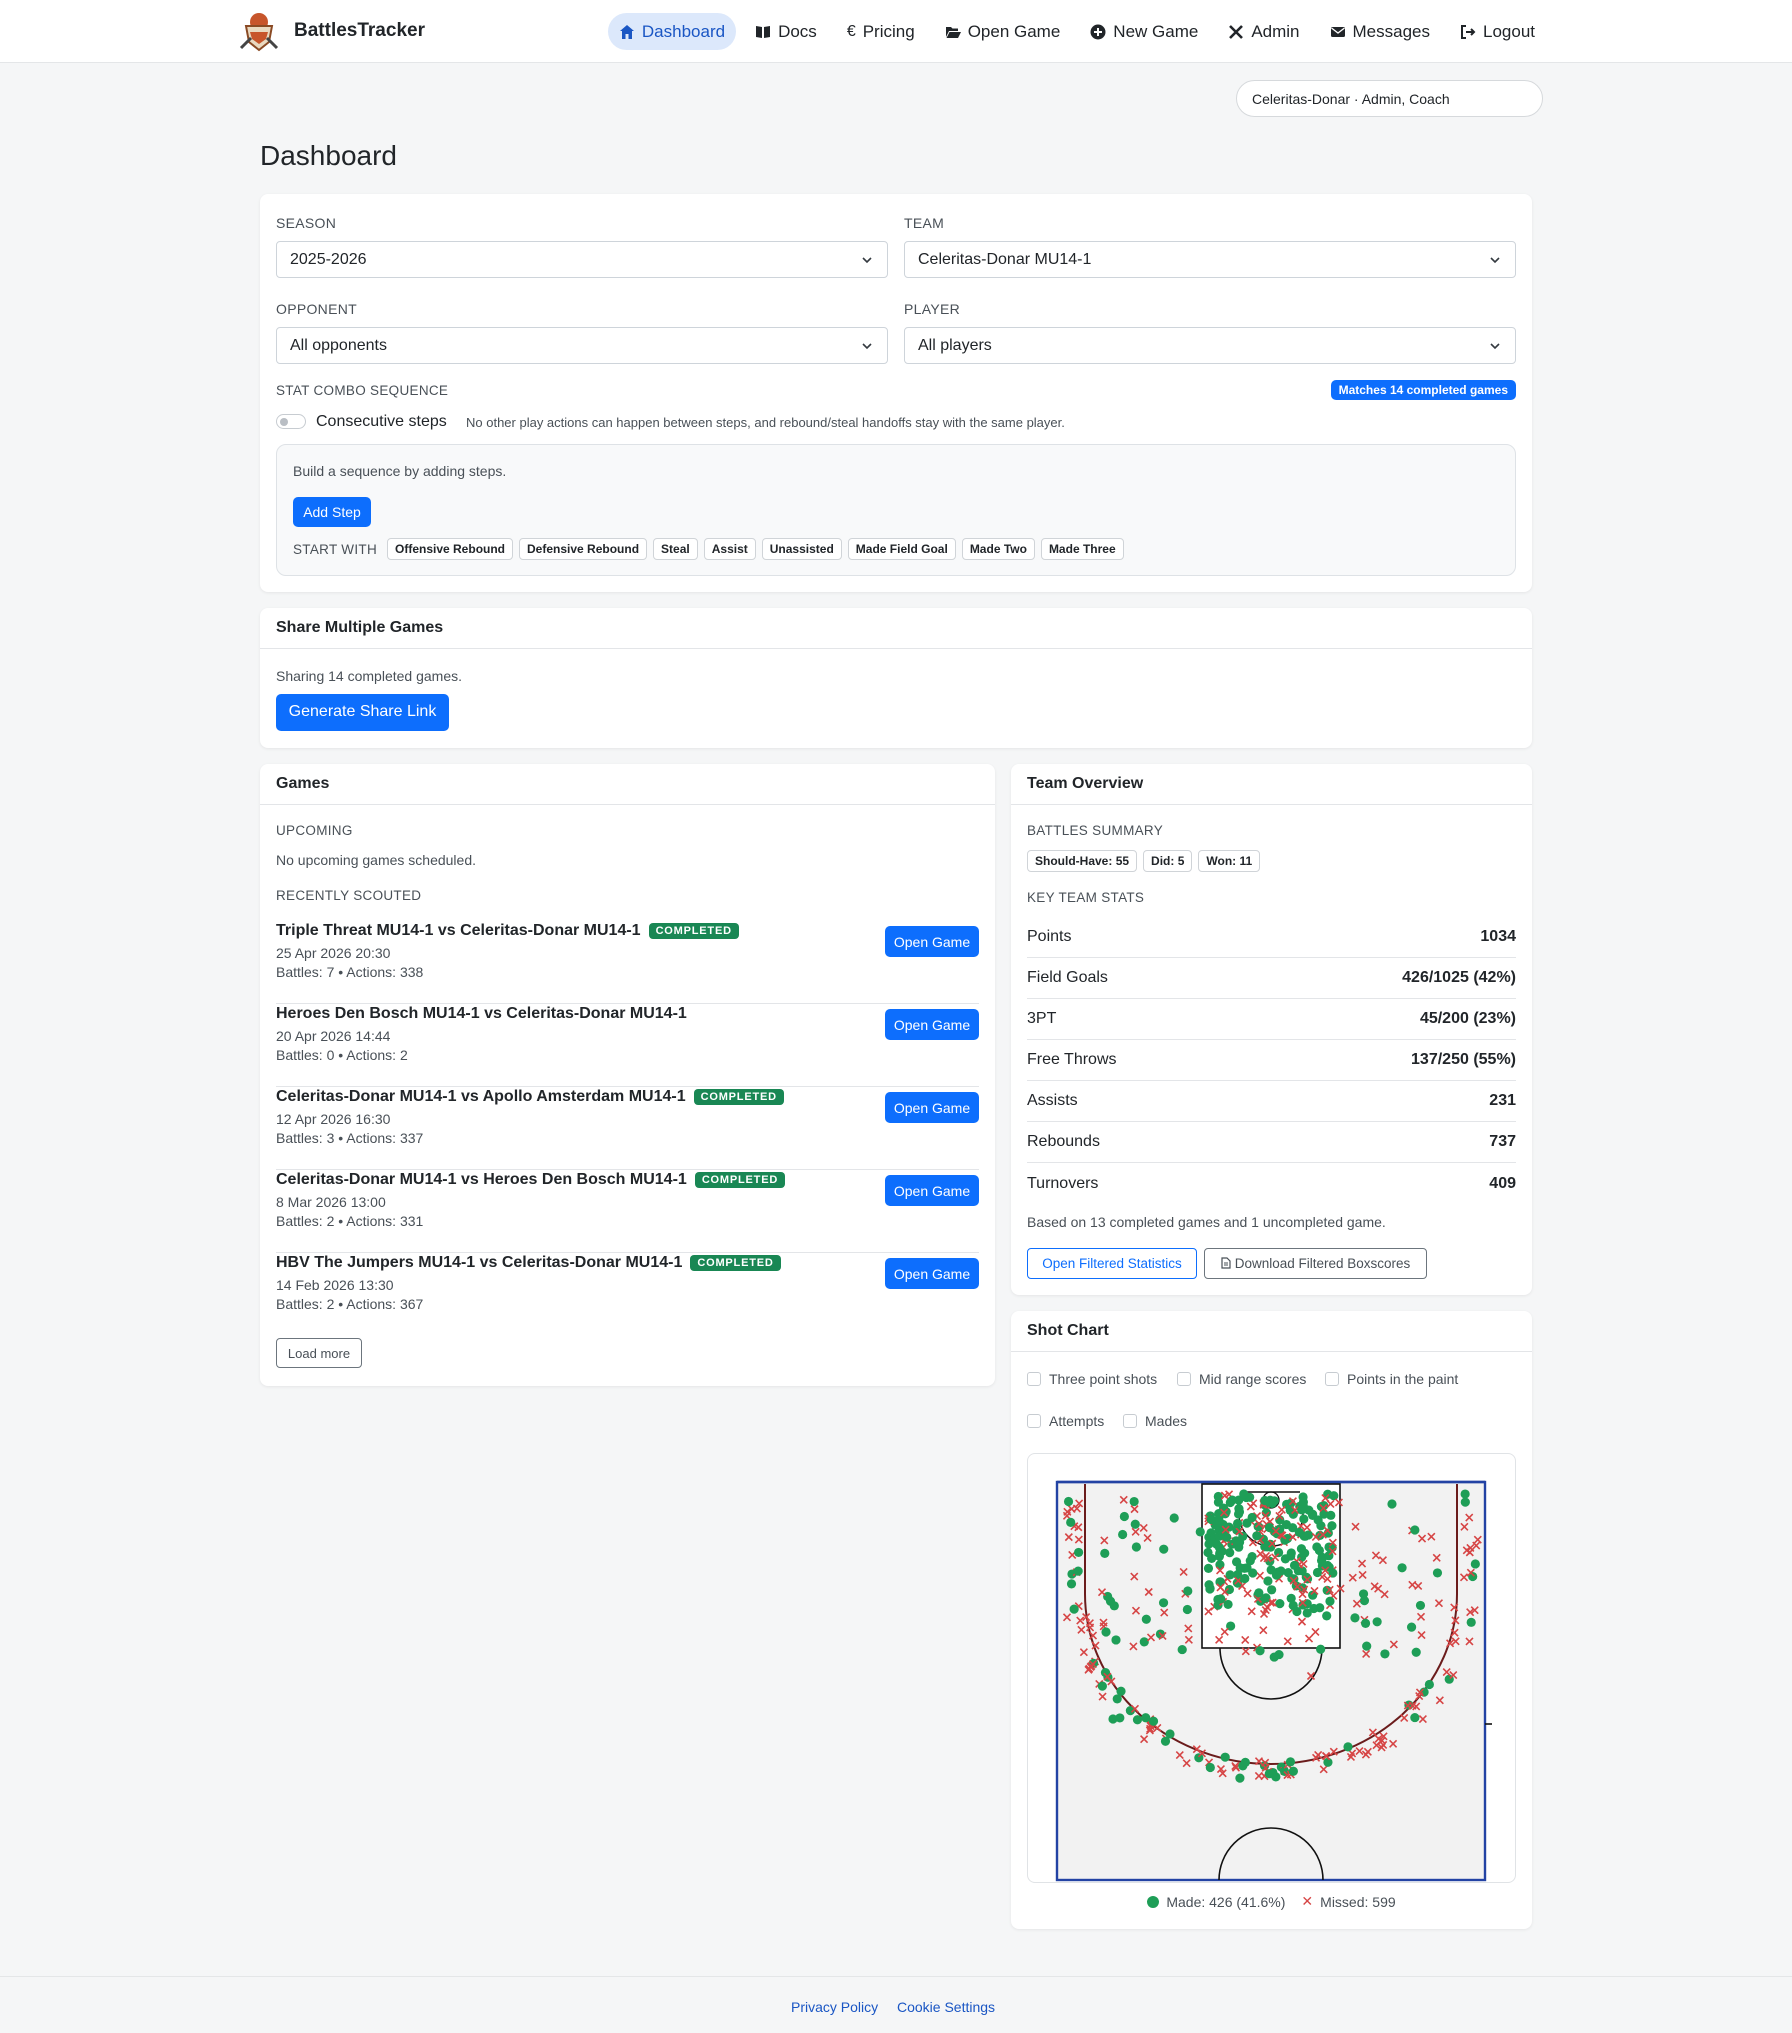  Describe the element at coordinates (1271, 1331) in the screenshot. I see `shot-chart-title: Shot Chart` at that location.